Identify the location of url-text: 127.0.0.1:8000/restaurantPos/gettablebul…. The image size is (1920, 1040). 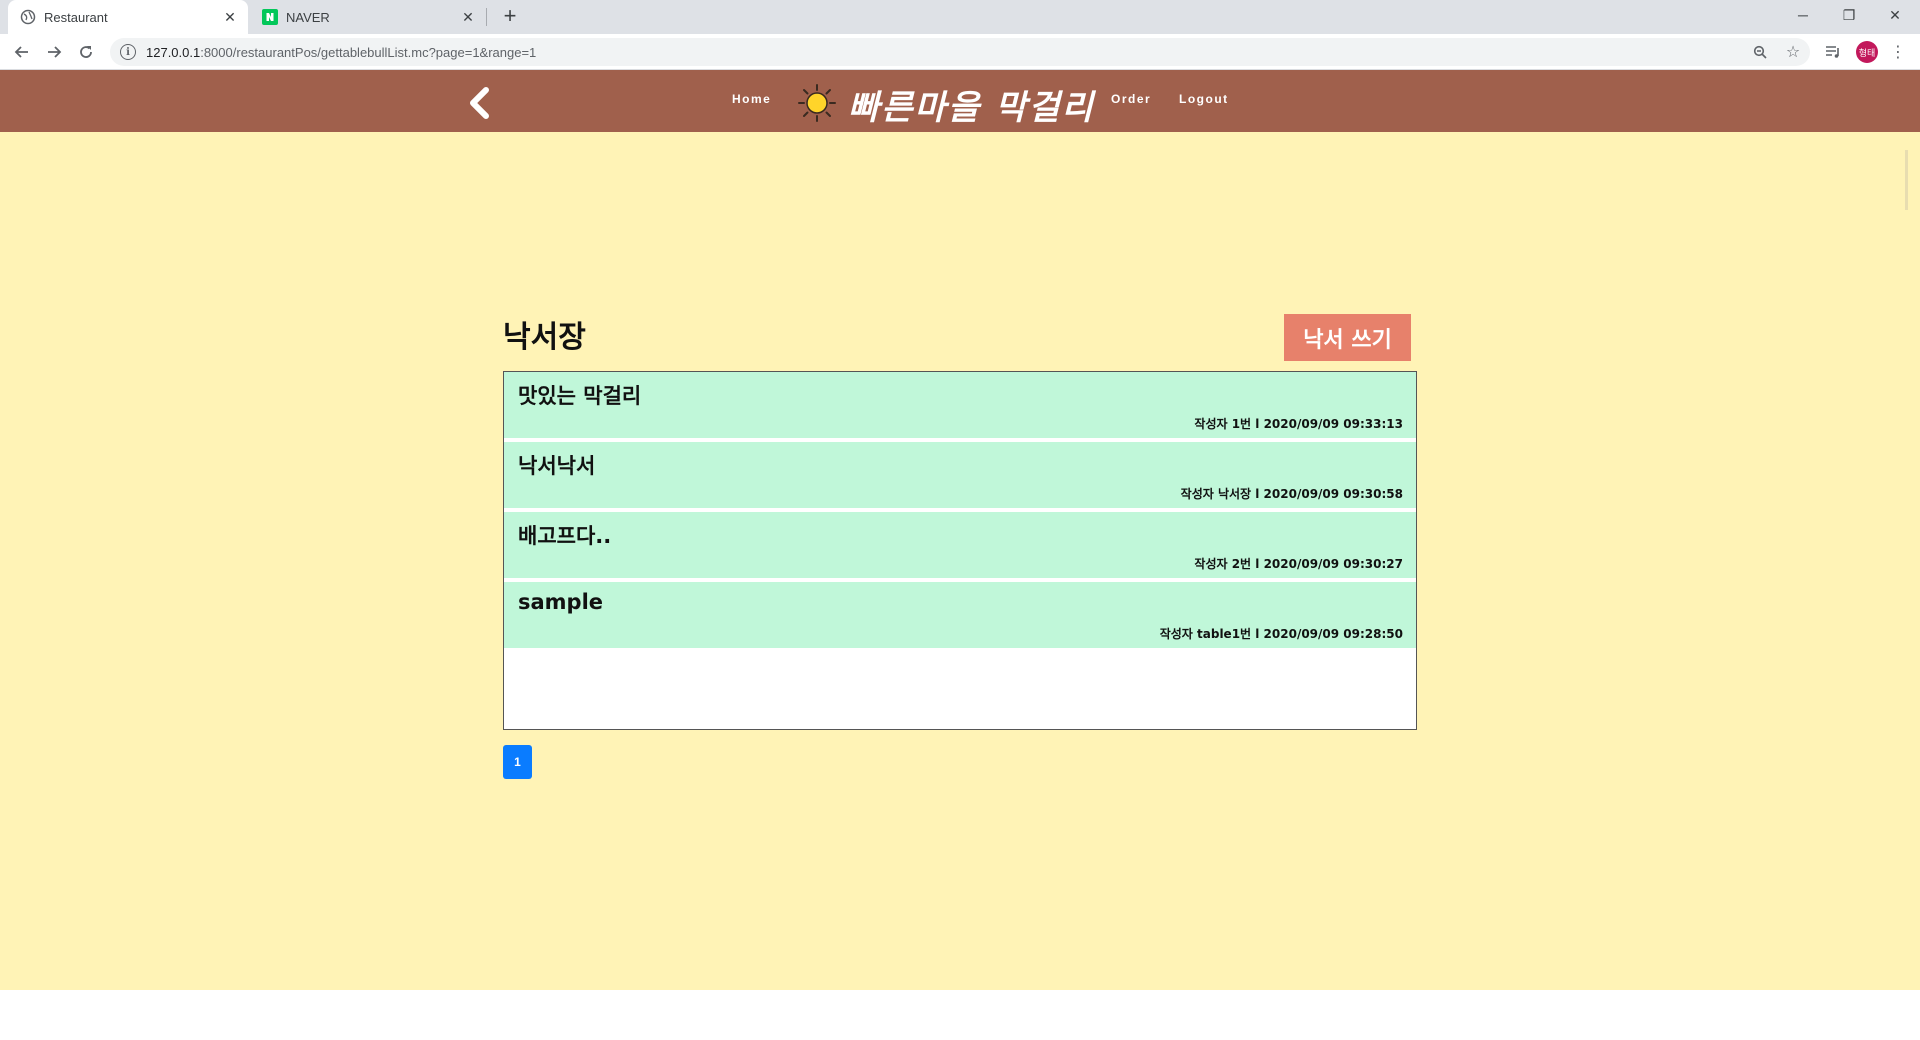
(341, 52).